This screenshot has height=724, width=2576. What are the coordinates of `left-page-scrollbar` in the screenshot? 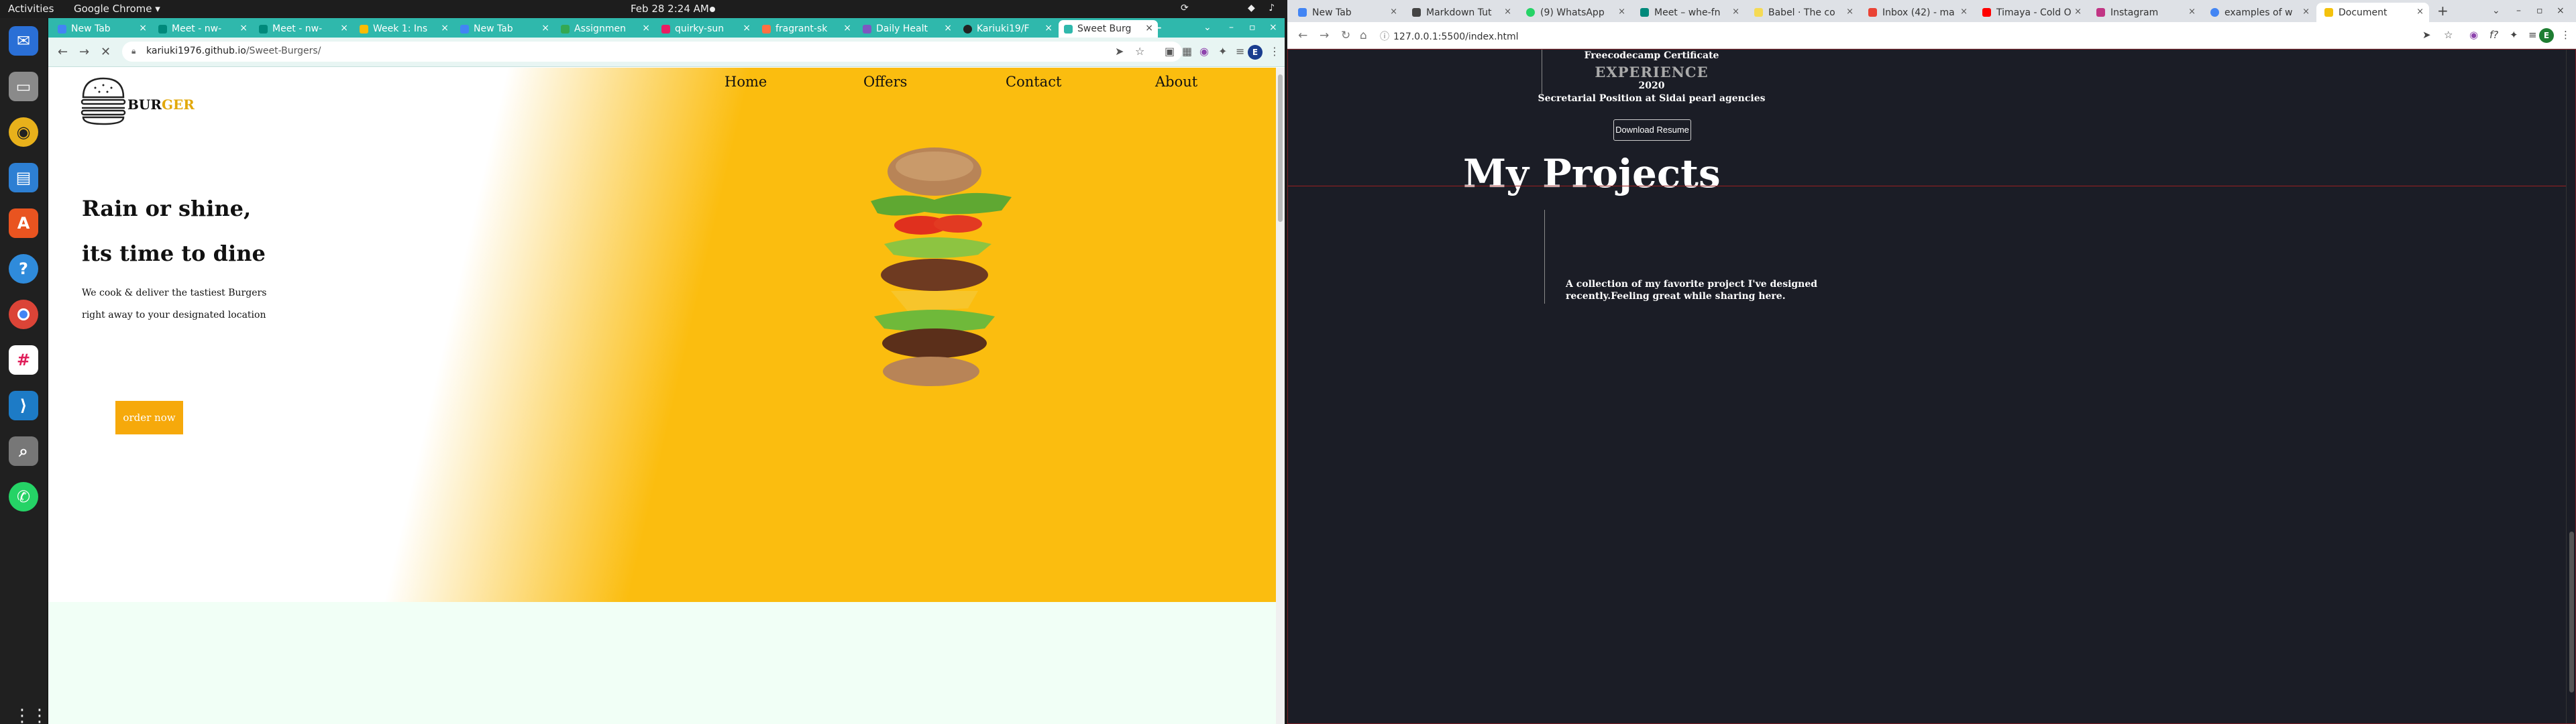 It's located at (1280, 396).